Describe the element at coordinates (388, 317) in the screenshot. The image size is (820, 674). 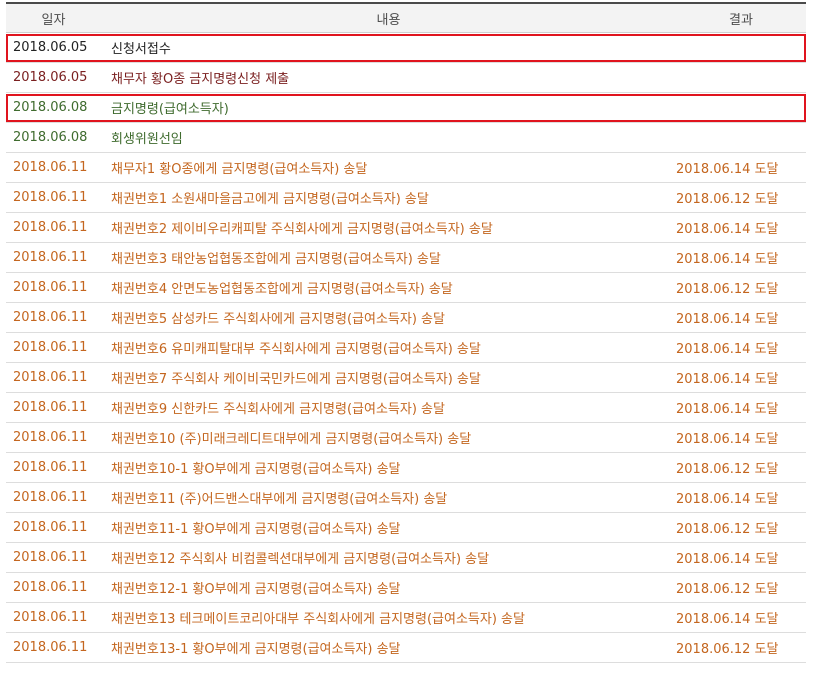
I see `row-content: 채권번호5 삼성카드 주식회사에게 금지명령(급여소득자) 송달` at that location.